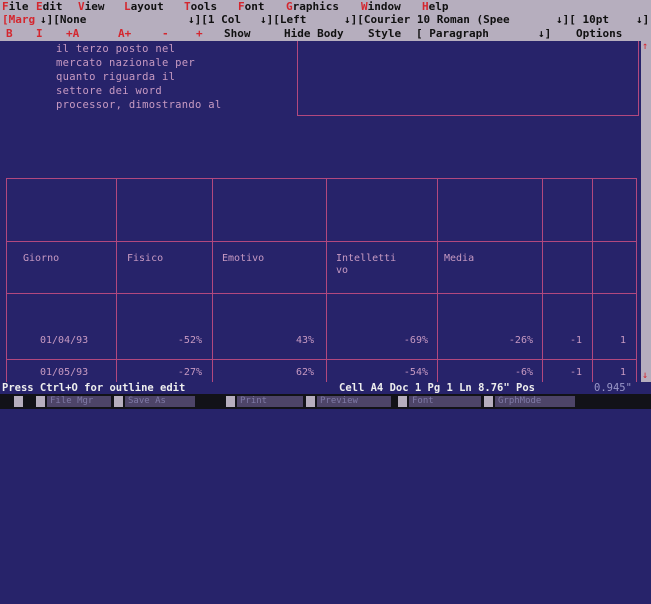  What do you see at coordinates (41, 258) in the screenshot?
I see `table-header-giorno: Giorno` at bounding box center [41, 258].